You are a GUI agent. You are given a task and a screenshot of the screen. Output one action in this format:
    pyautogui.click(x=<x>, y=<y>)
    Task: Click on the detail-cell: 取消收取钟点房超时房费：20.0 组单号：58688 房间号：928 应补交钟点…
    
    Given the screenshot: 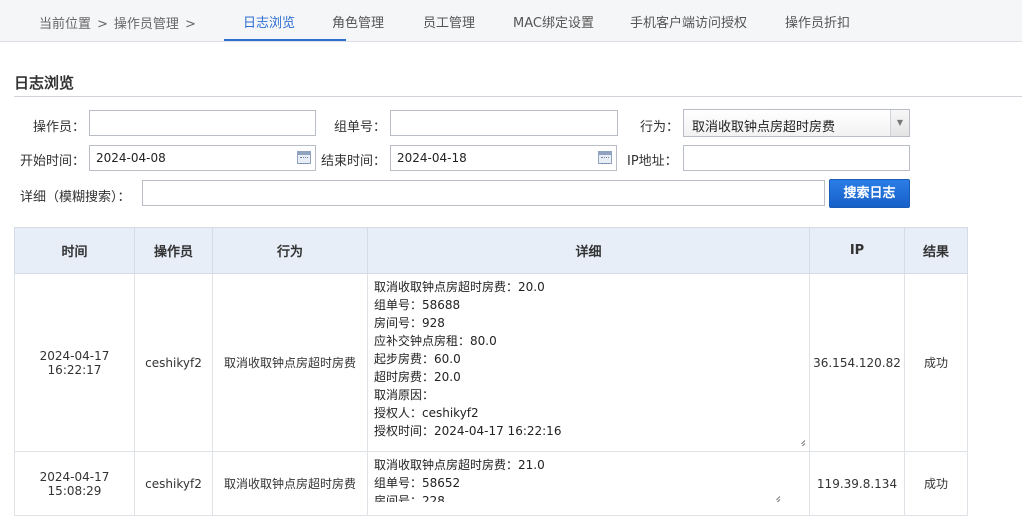 What is the action you would take?
    pyautogui.click(x=588, y=362)
    